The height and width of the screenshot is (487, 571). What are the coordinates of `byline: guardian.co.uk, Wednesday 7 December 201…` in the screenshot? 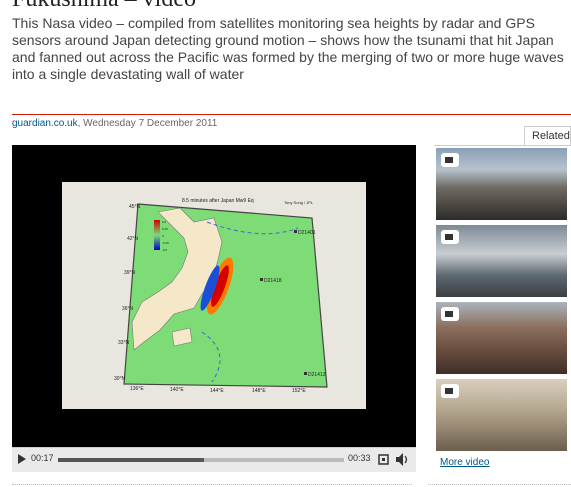 It's located at (114, 123).